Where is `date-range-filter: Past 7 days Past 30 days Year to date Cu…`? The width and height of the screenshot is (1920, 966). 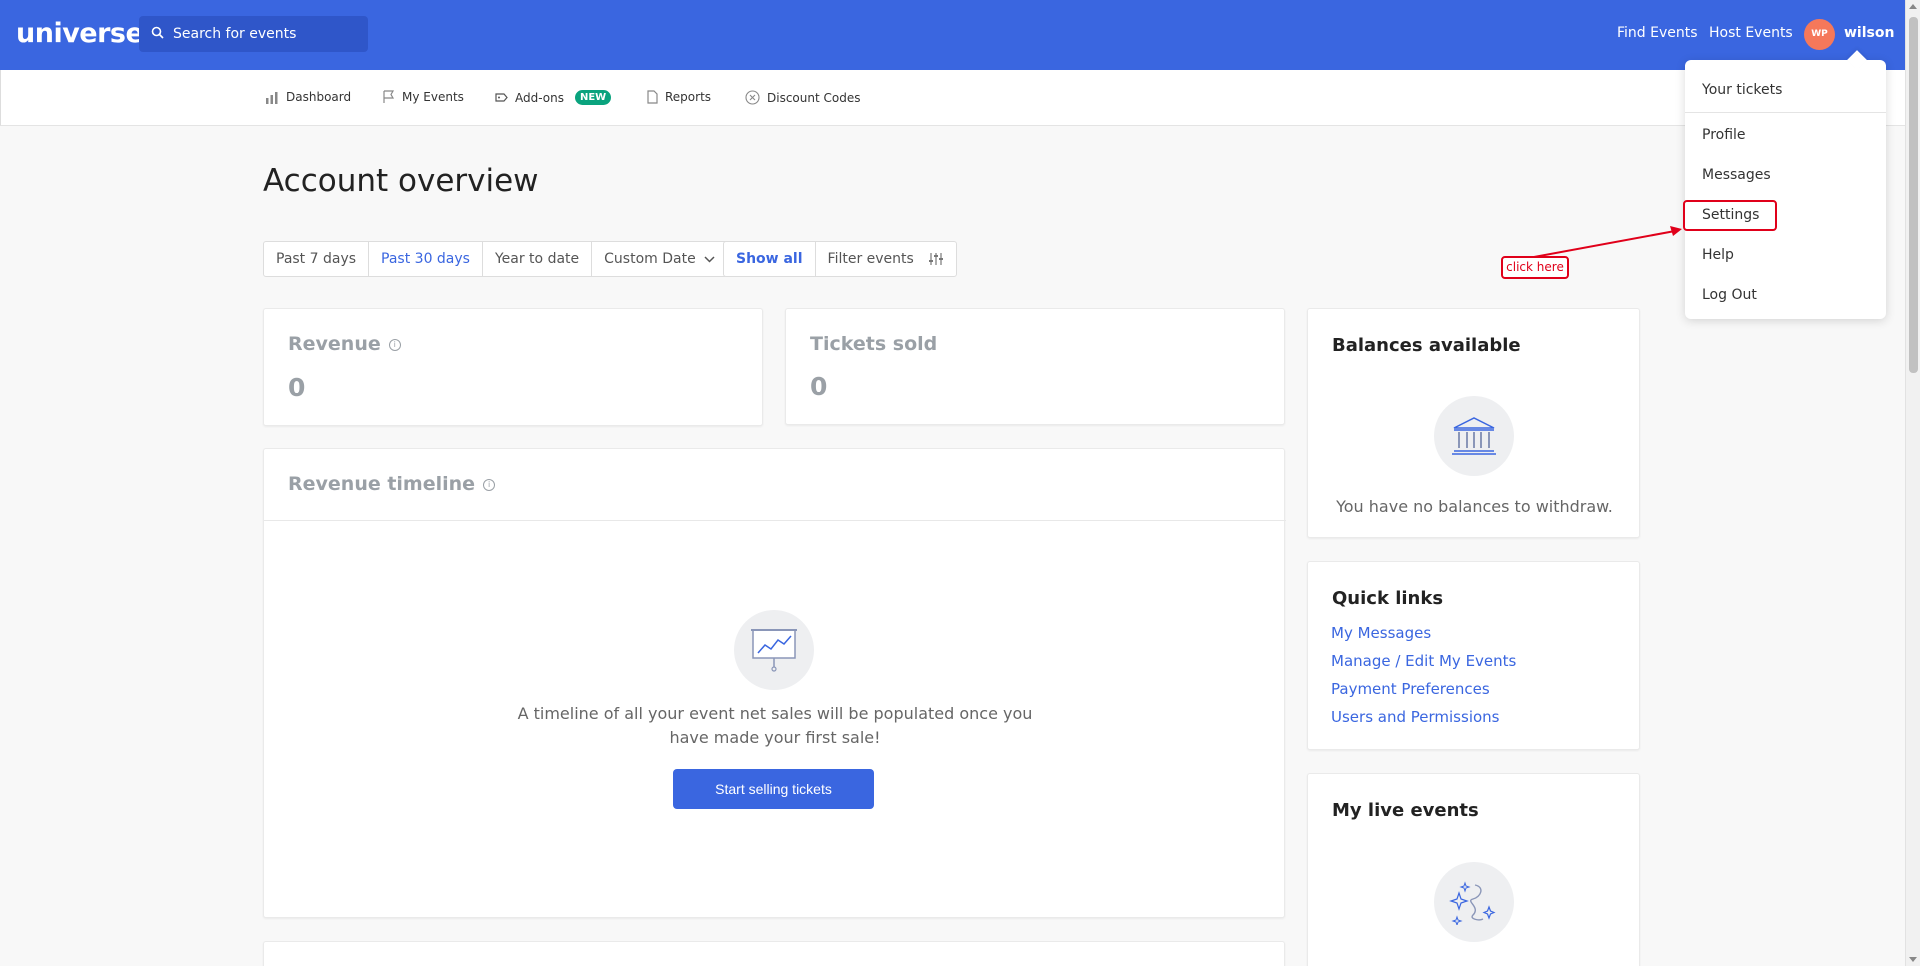
date-range-filter: Past 7 days Past 30 days Year to date Cu… is located at coordinates (495, 259).